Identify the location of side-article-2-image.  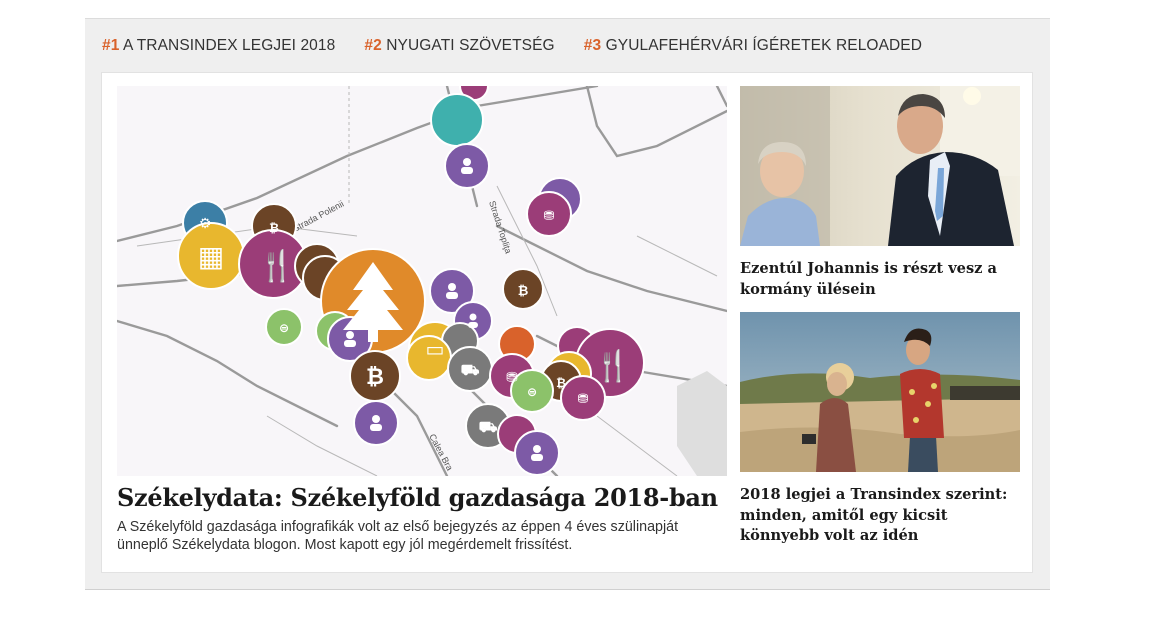
(880, 392).